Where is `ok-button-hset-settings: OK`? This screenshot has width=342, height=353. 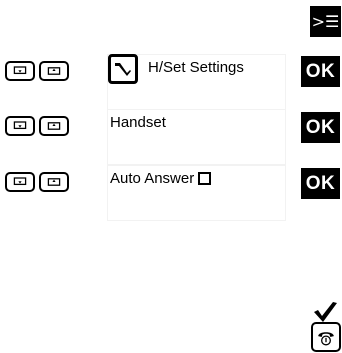
ok-button-hset-settings: OK is located at coordinates (320, 71).